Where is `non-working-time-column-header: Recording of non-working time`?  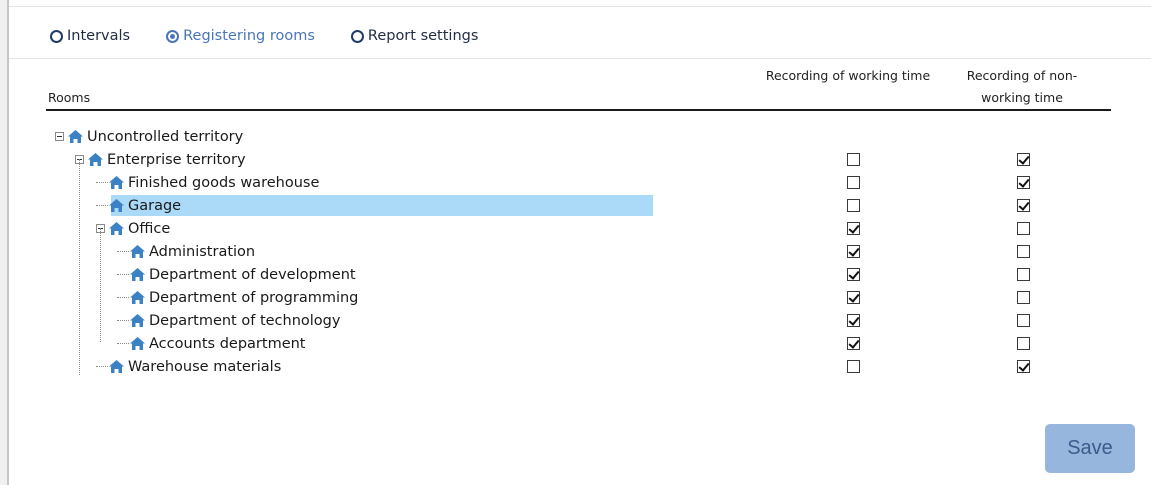 non-working-time-column-header: Recording of non-working time is located at coordinates (1022, 86).